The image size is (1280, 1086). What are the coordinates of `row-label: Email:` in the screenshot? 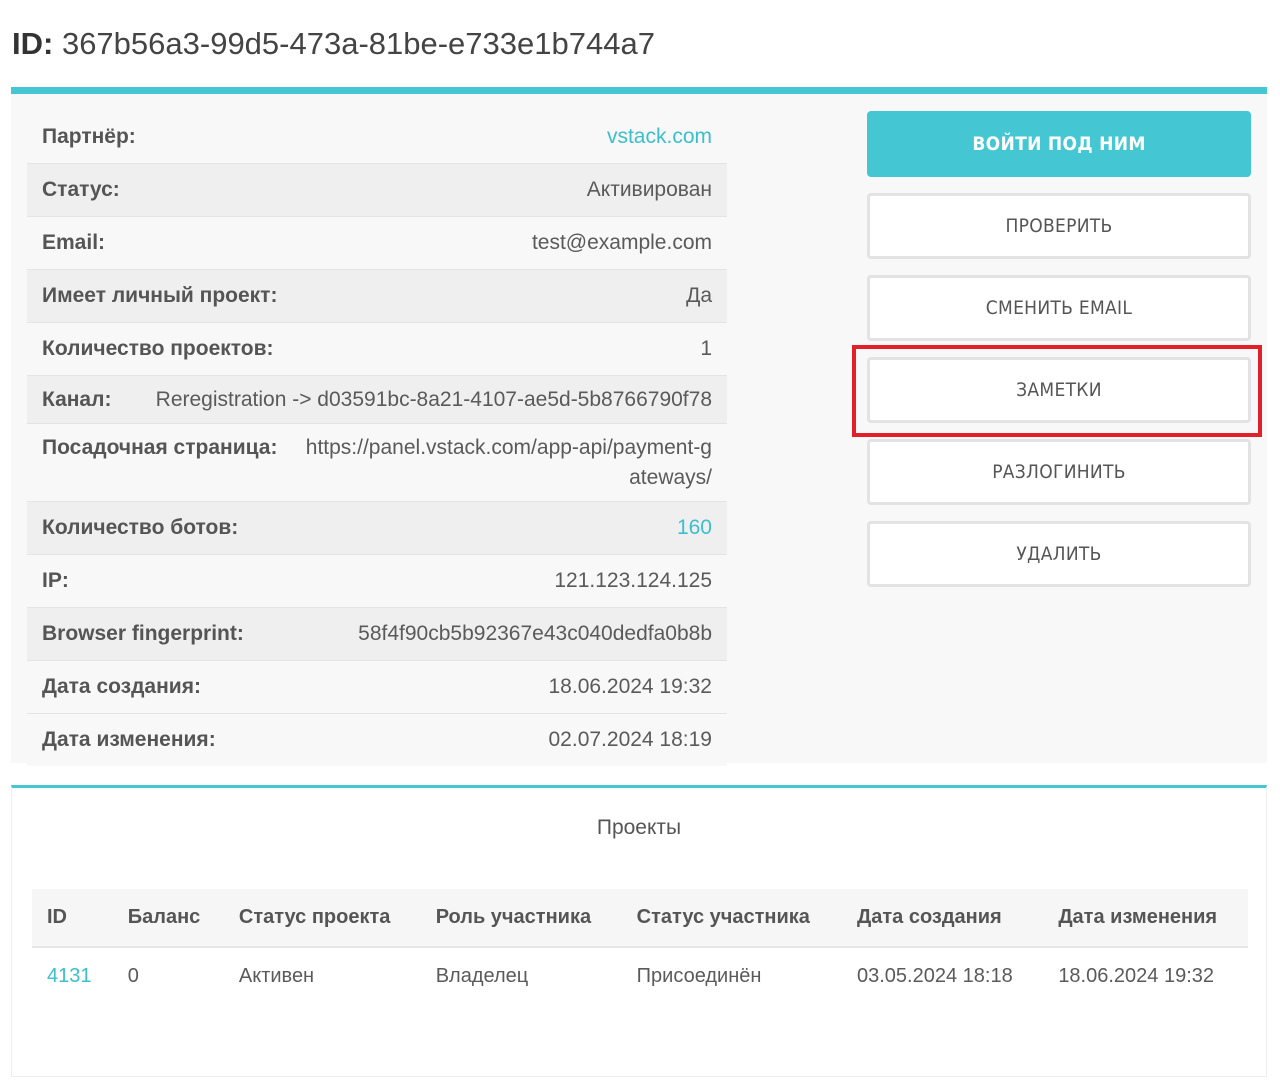 It's located at (74, 242).